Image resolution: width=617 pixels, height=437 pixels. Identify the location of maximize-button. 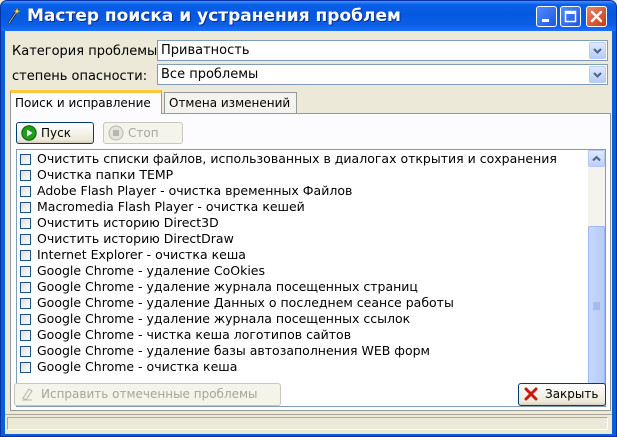
(570, 16).